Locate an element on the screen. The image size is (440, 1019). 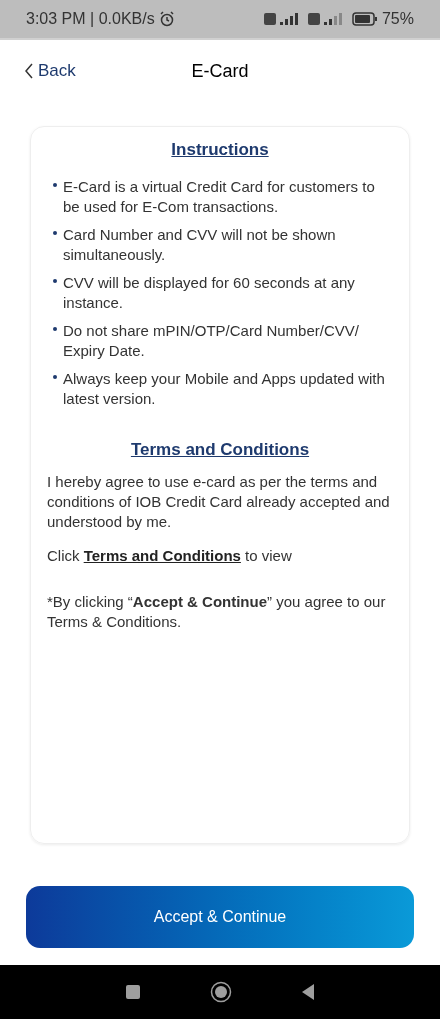
terms-link: Terms and Conditions is located at coordinates (162, 555).